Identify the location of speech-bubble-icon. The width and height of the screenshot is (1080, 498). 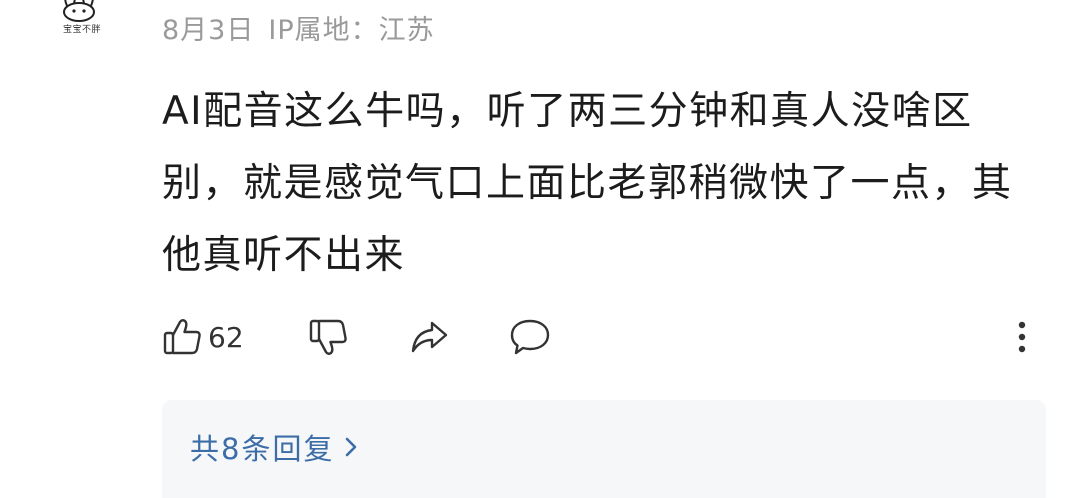
(530, 337).